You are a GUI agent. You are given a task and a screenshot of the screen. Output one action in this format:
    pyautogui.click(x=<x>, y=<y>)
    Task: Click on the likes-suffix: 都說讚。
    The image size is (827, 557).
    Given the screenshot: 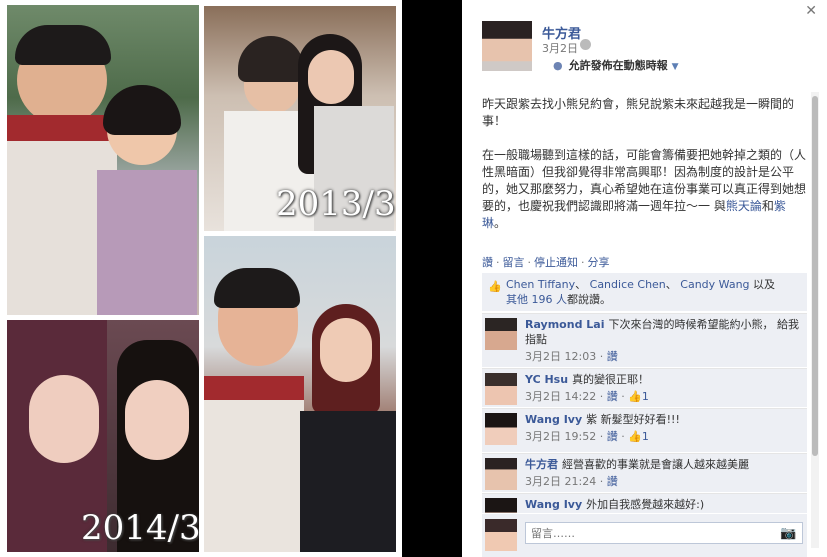 What is the action you would take?
    pyautogui.click(x=589, y=299)
    